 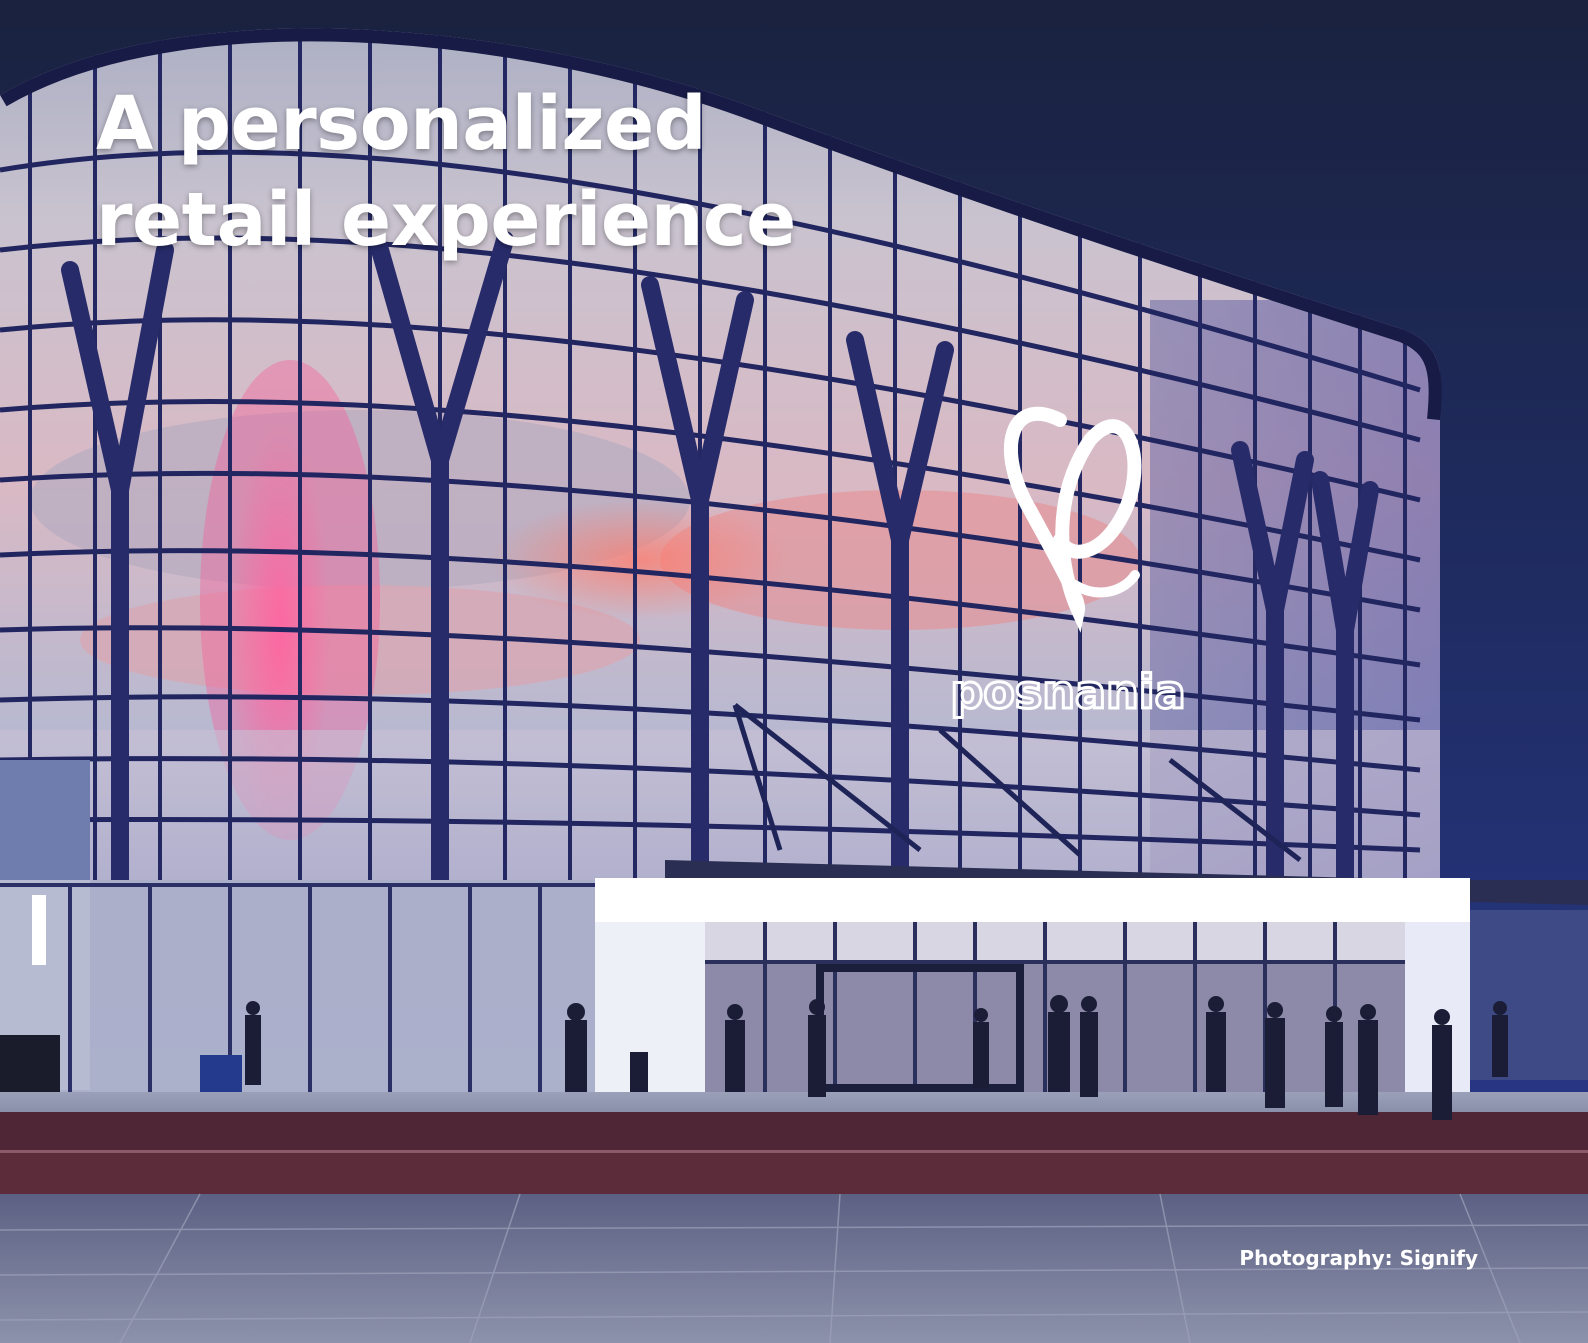 What do you see at coordinates (446, 220) in the screenshot?
I see `headline-line-2: retail experience` at bounding box center [446, 220].